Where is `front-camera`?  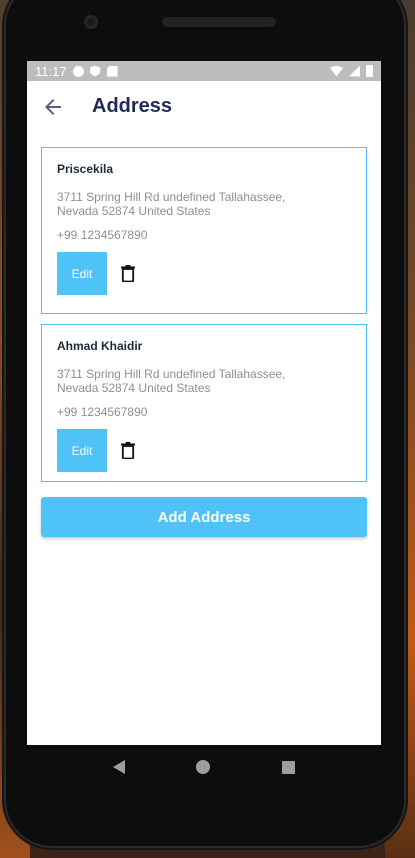
front-camera is located at coordinates (91, 22).